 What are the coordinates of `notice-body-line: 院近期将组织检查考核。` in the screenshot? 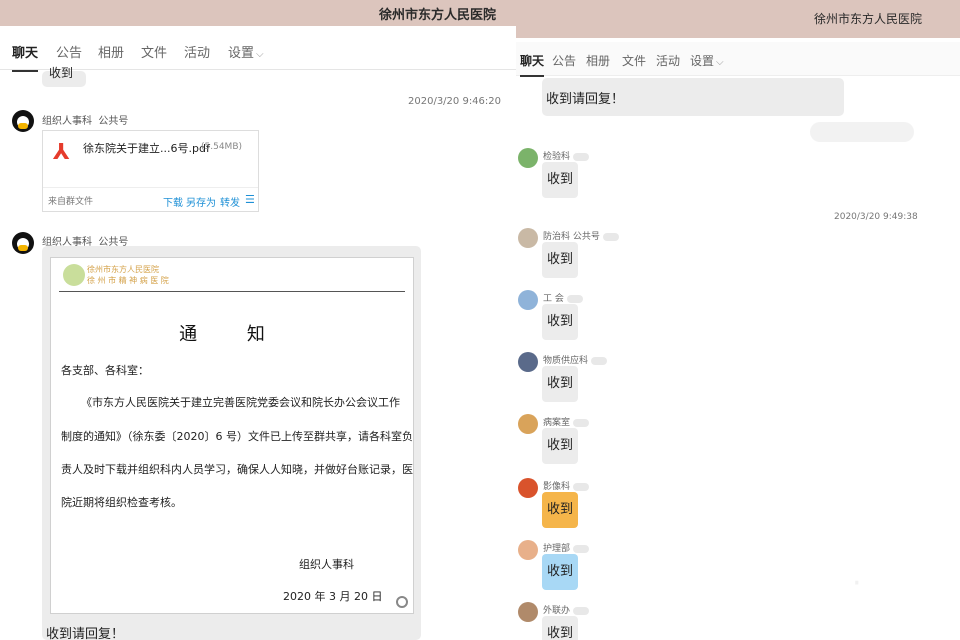 It's located at (121, 502).